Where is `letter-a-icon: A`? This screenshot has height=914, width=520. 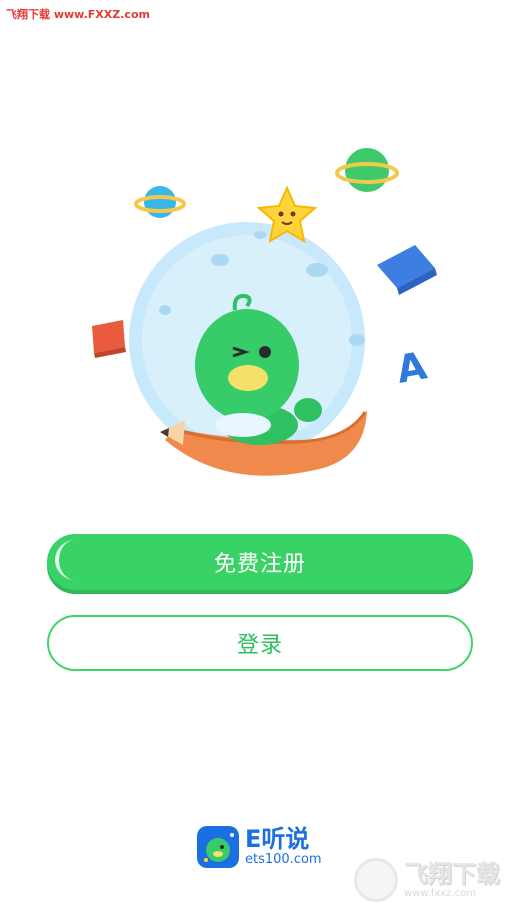 letter-a-icon: A is located at coordinates (411, 367).